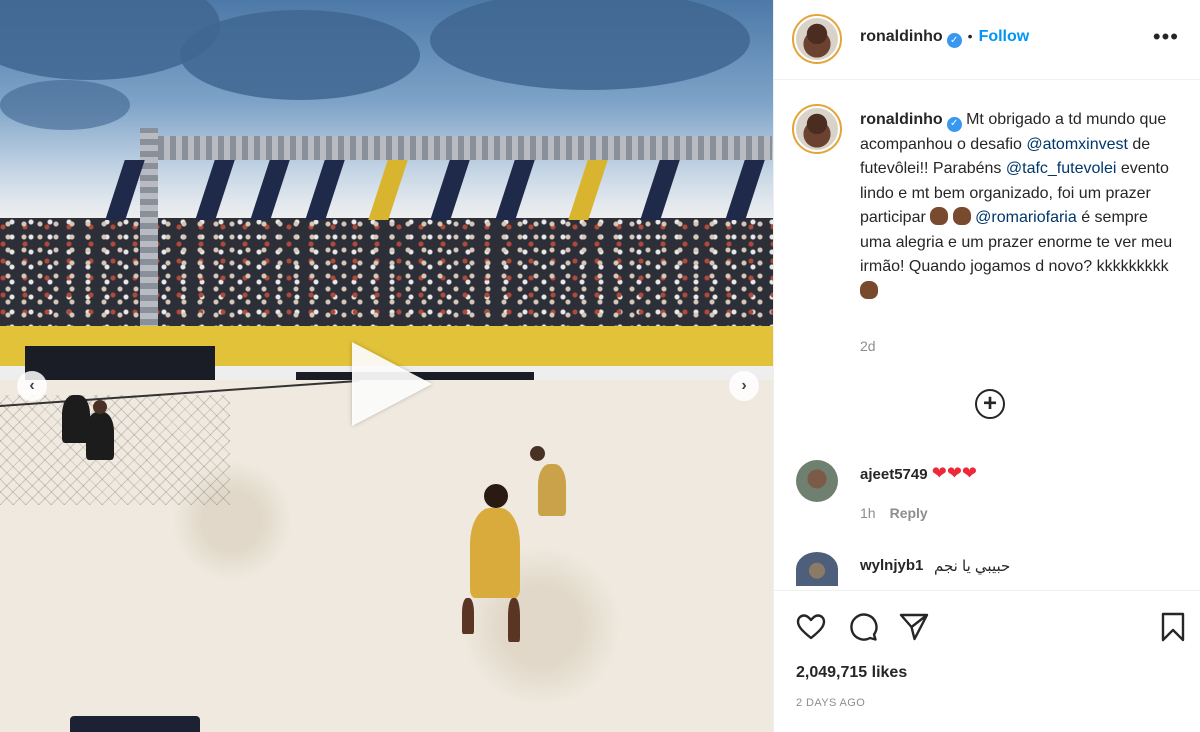  What do you see at coordinates (851, 673) in the screenshot?
I see `likes-count: 2,049,715 likes` at bounding box center [851, 673].